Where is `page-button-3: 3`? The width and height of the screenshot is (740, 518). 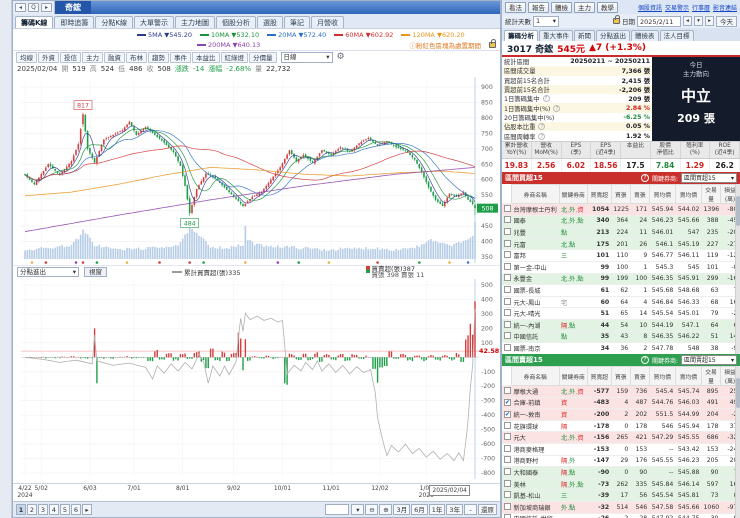 page-button-3: 3 is located at coordinates (43, 509).